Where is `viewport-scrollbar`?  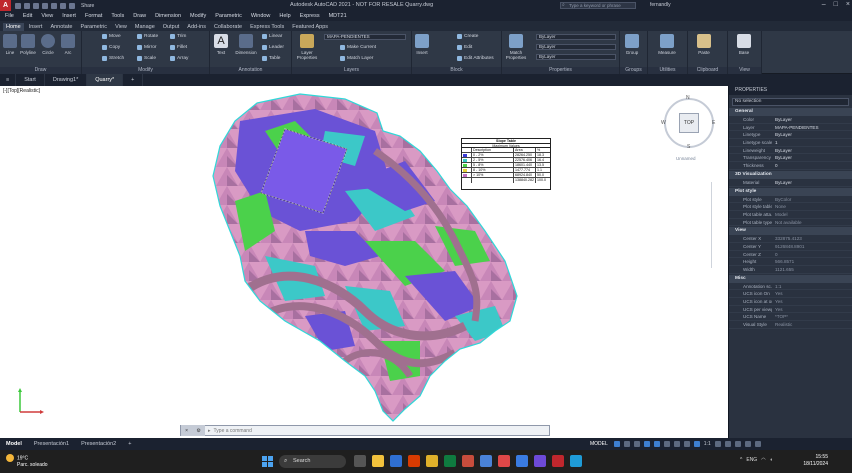 viewport-scrollbar is located at coordinates (714, 225).